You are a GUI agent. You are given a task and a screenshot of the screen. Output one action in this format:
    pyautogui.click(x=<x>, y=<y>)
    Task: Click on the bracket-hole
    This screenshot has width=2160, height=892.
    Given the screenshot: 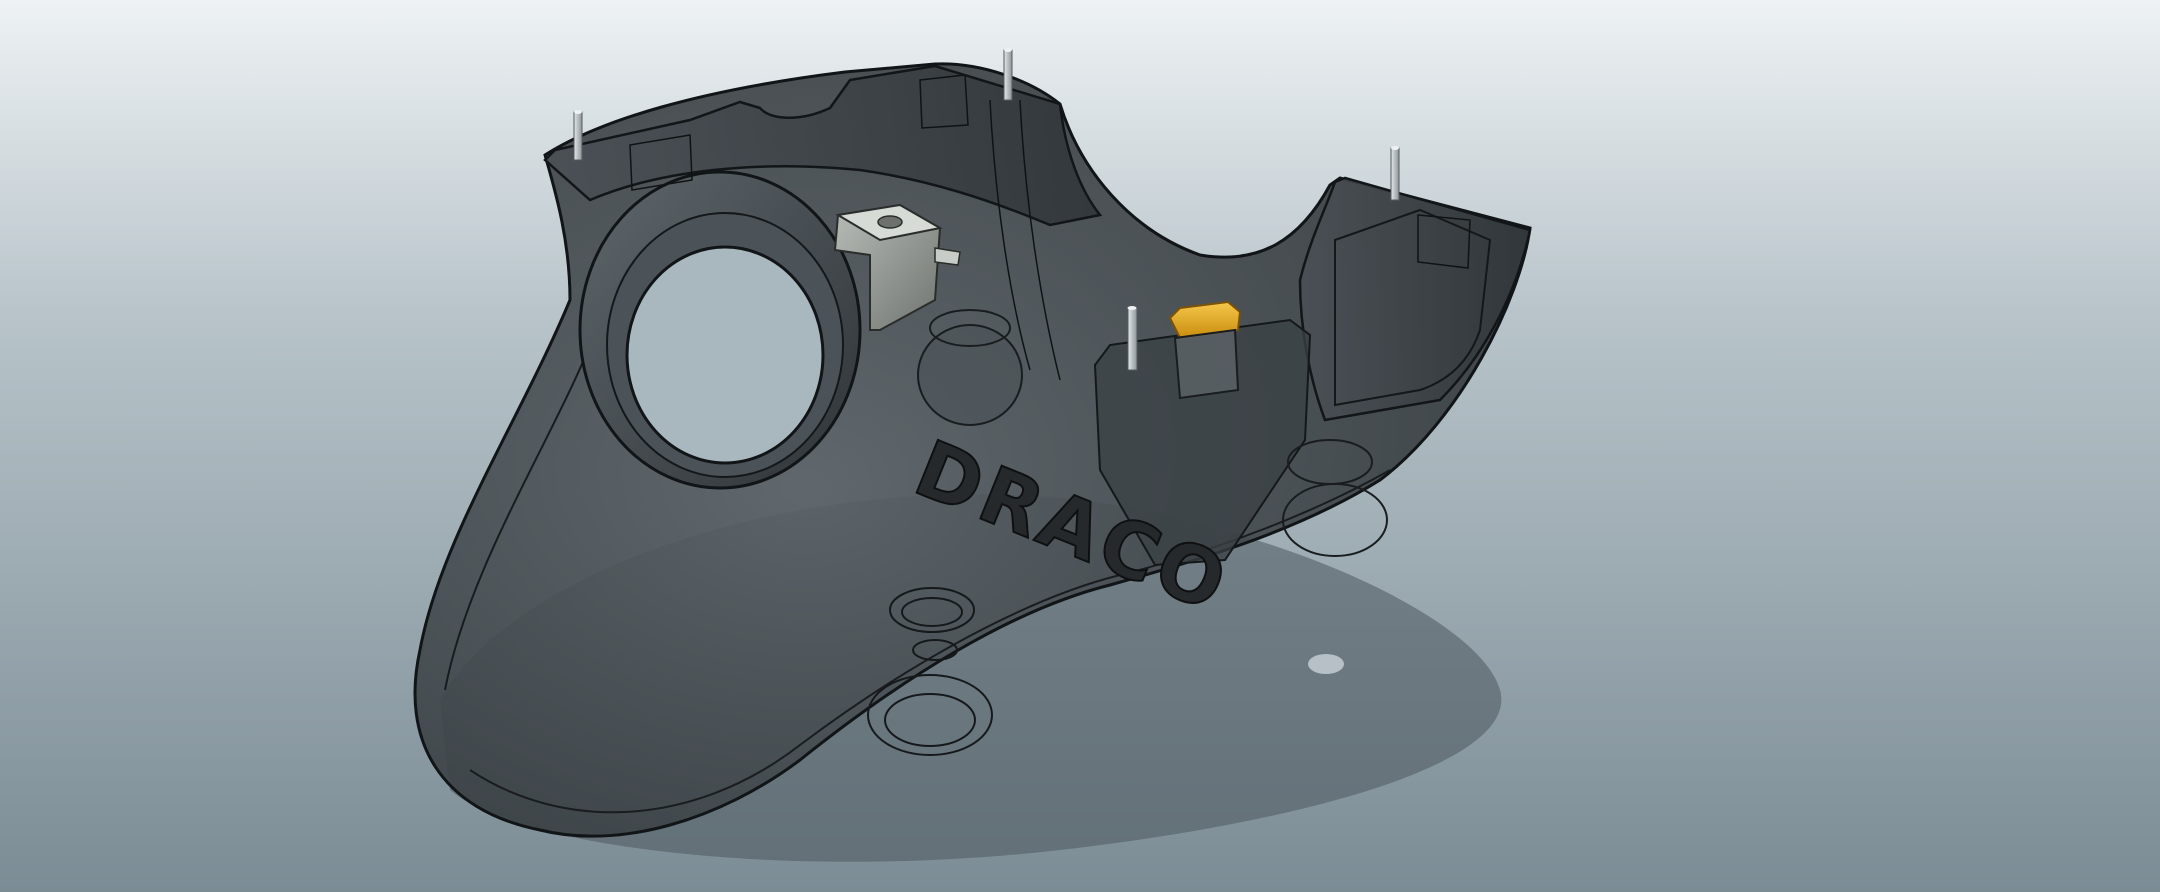 What is the action you would take?
    pyautogui.click(x=890, y=222)
    